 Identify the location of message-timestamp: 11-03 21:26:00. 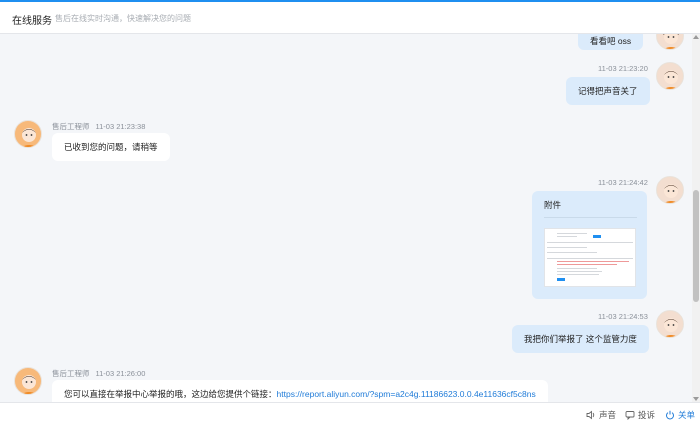
(120, 373).